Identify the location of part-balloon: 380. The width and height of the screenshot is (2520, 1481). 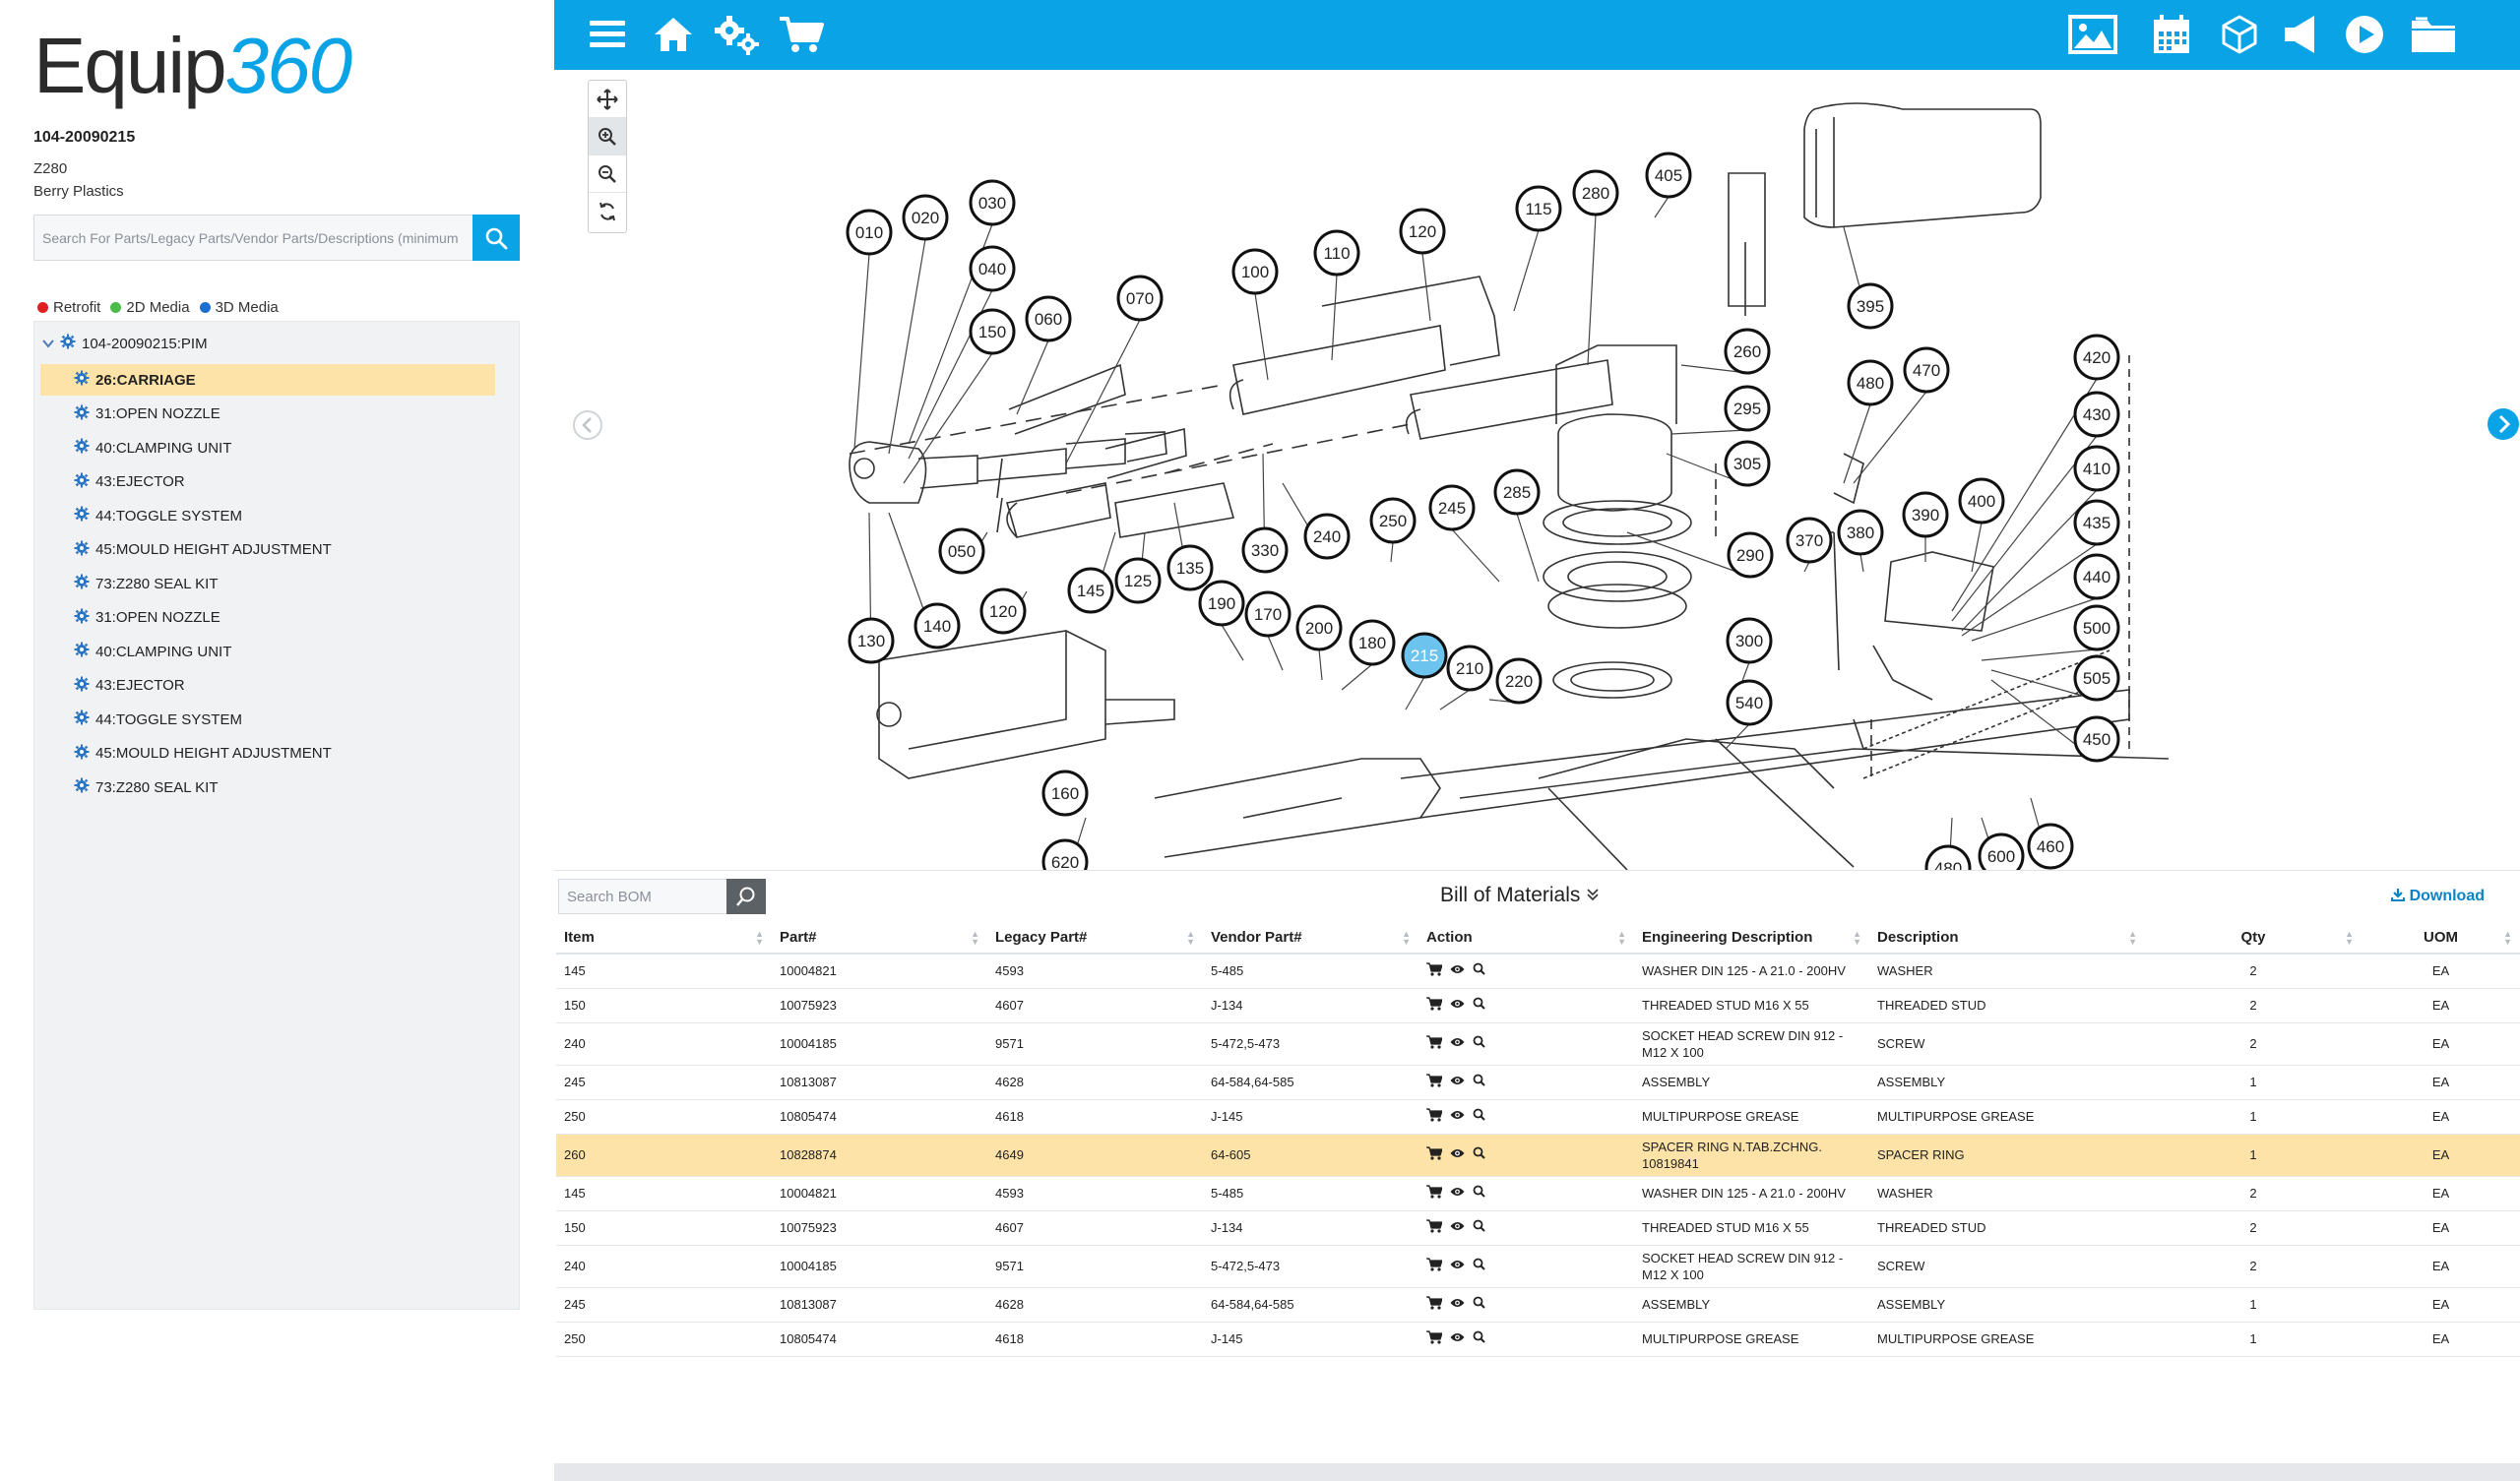
(1860, 532).